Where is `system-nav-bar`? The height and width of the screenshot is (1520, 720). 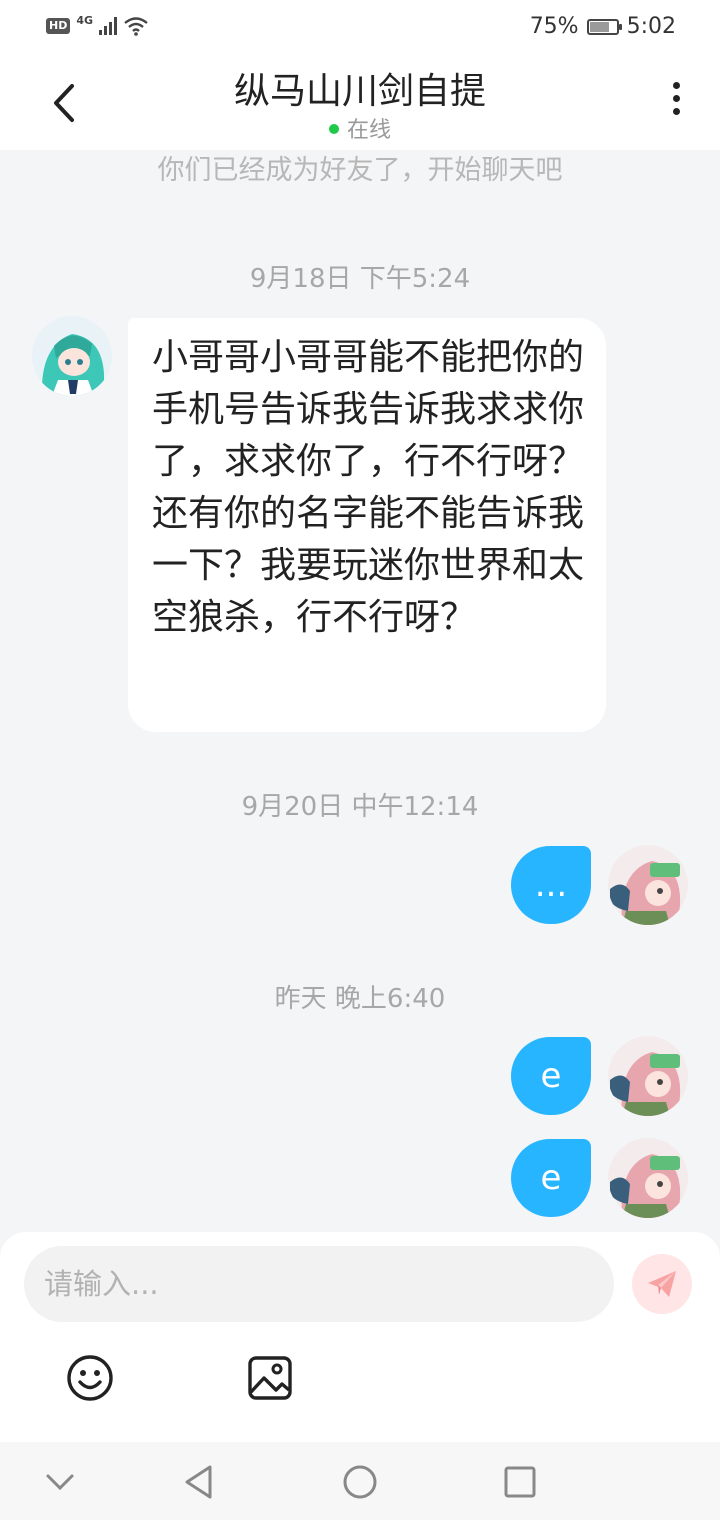
system-nav-bar is located at coordinates (360, 1481).